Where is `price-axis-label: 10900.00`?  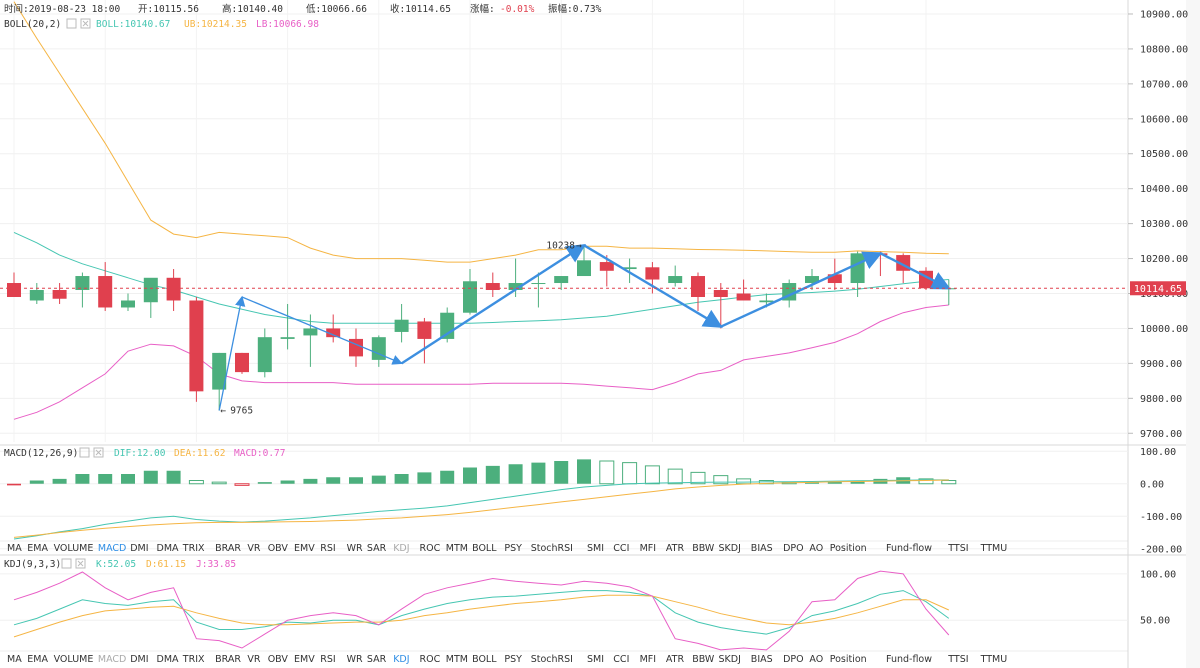 price-axis-label: 10900.00 is located at coordinates (1164, 14).